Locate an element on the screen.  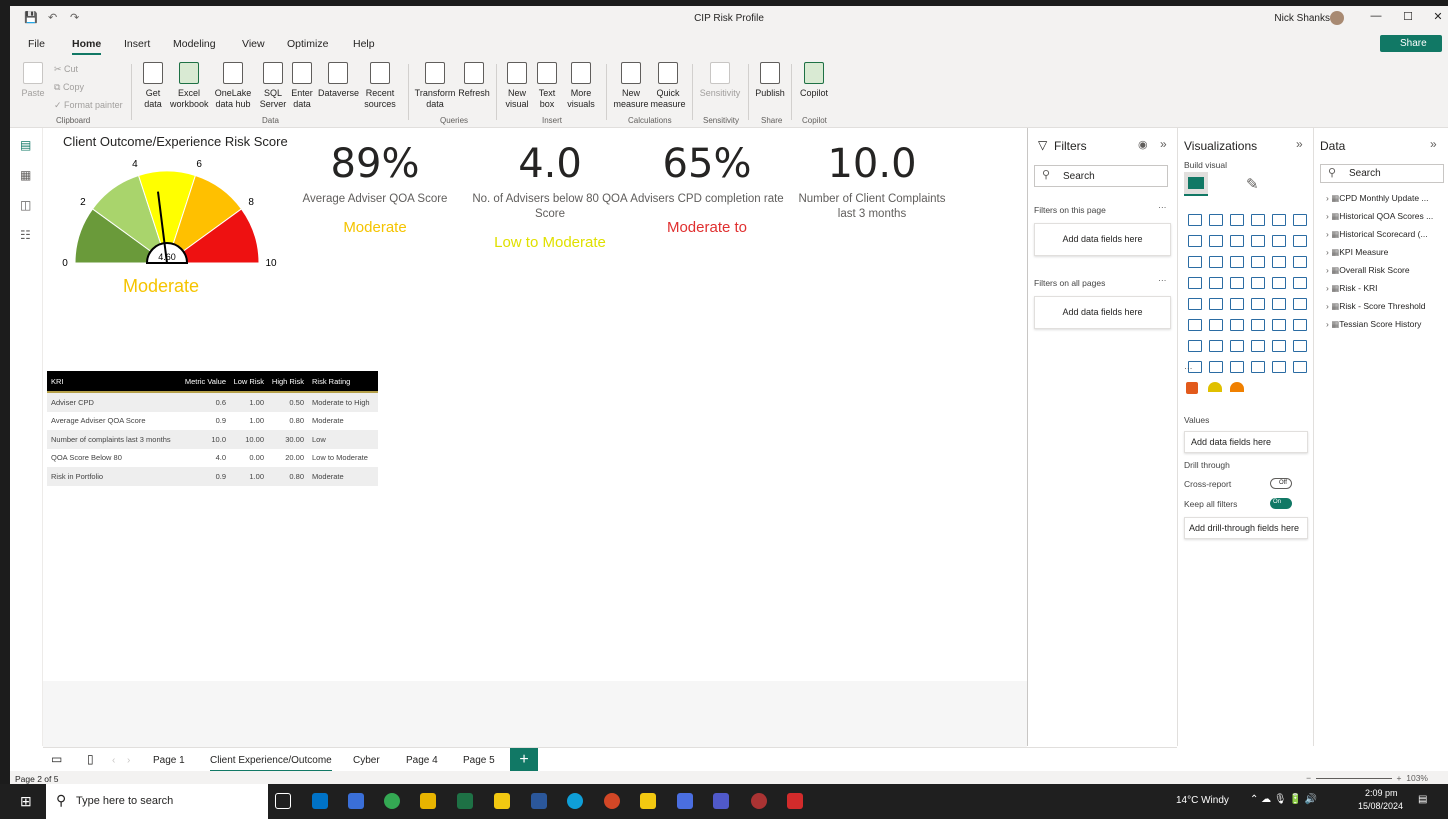
excel-workbook-button: Excel workbook is located at coordinates (189, 86).